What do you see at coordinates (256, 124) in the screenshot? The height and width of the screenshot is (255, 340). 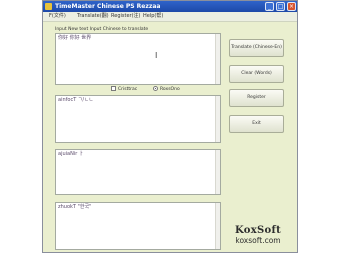 I see `exit-button: Exit` at bounding box center [256, 124].